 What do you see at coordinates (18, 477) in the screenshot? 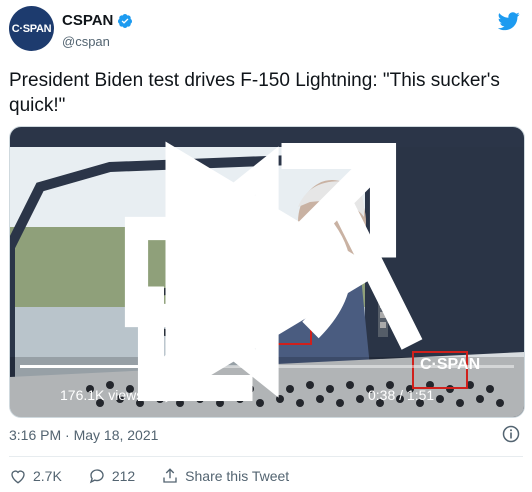
I see `heart-icon` at bounding box center [18, 477].